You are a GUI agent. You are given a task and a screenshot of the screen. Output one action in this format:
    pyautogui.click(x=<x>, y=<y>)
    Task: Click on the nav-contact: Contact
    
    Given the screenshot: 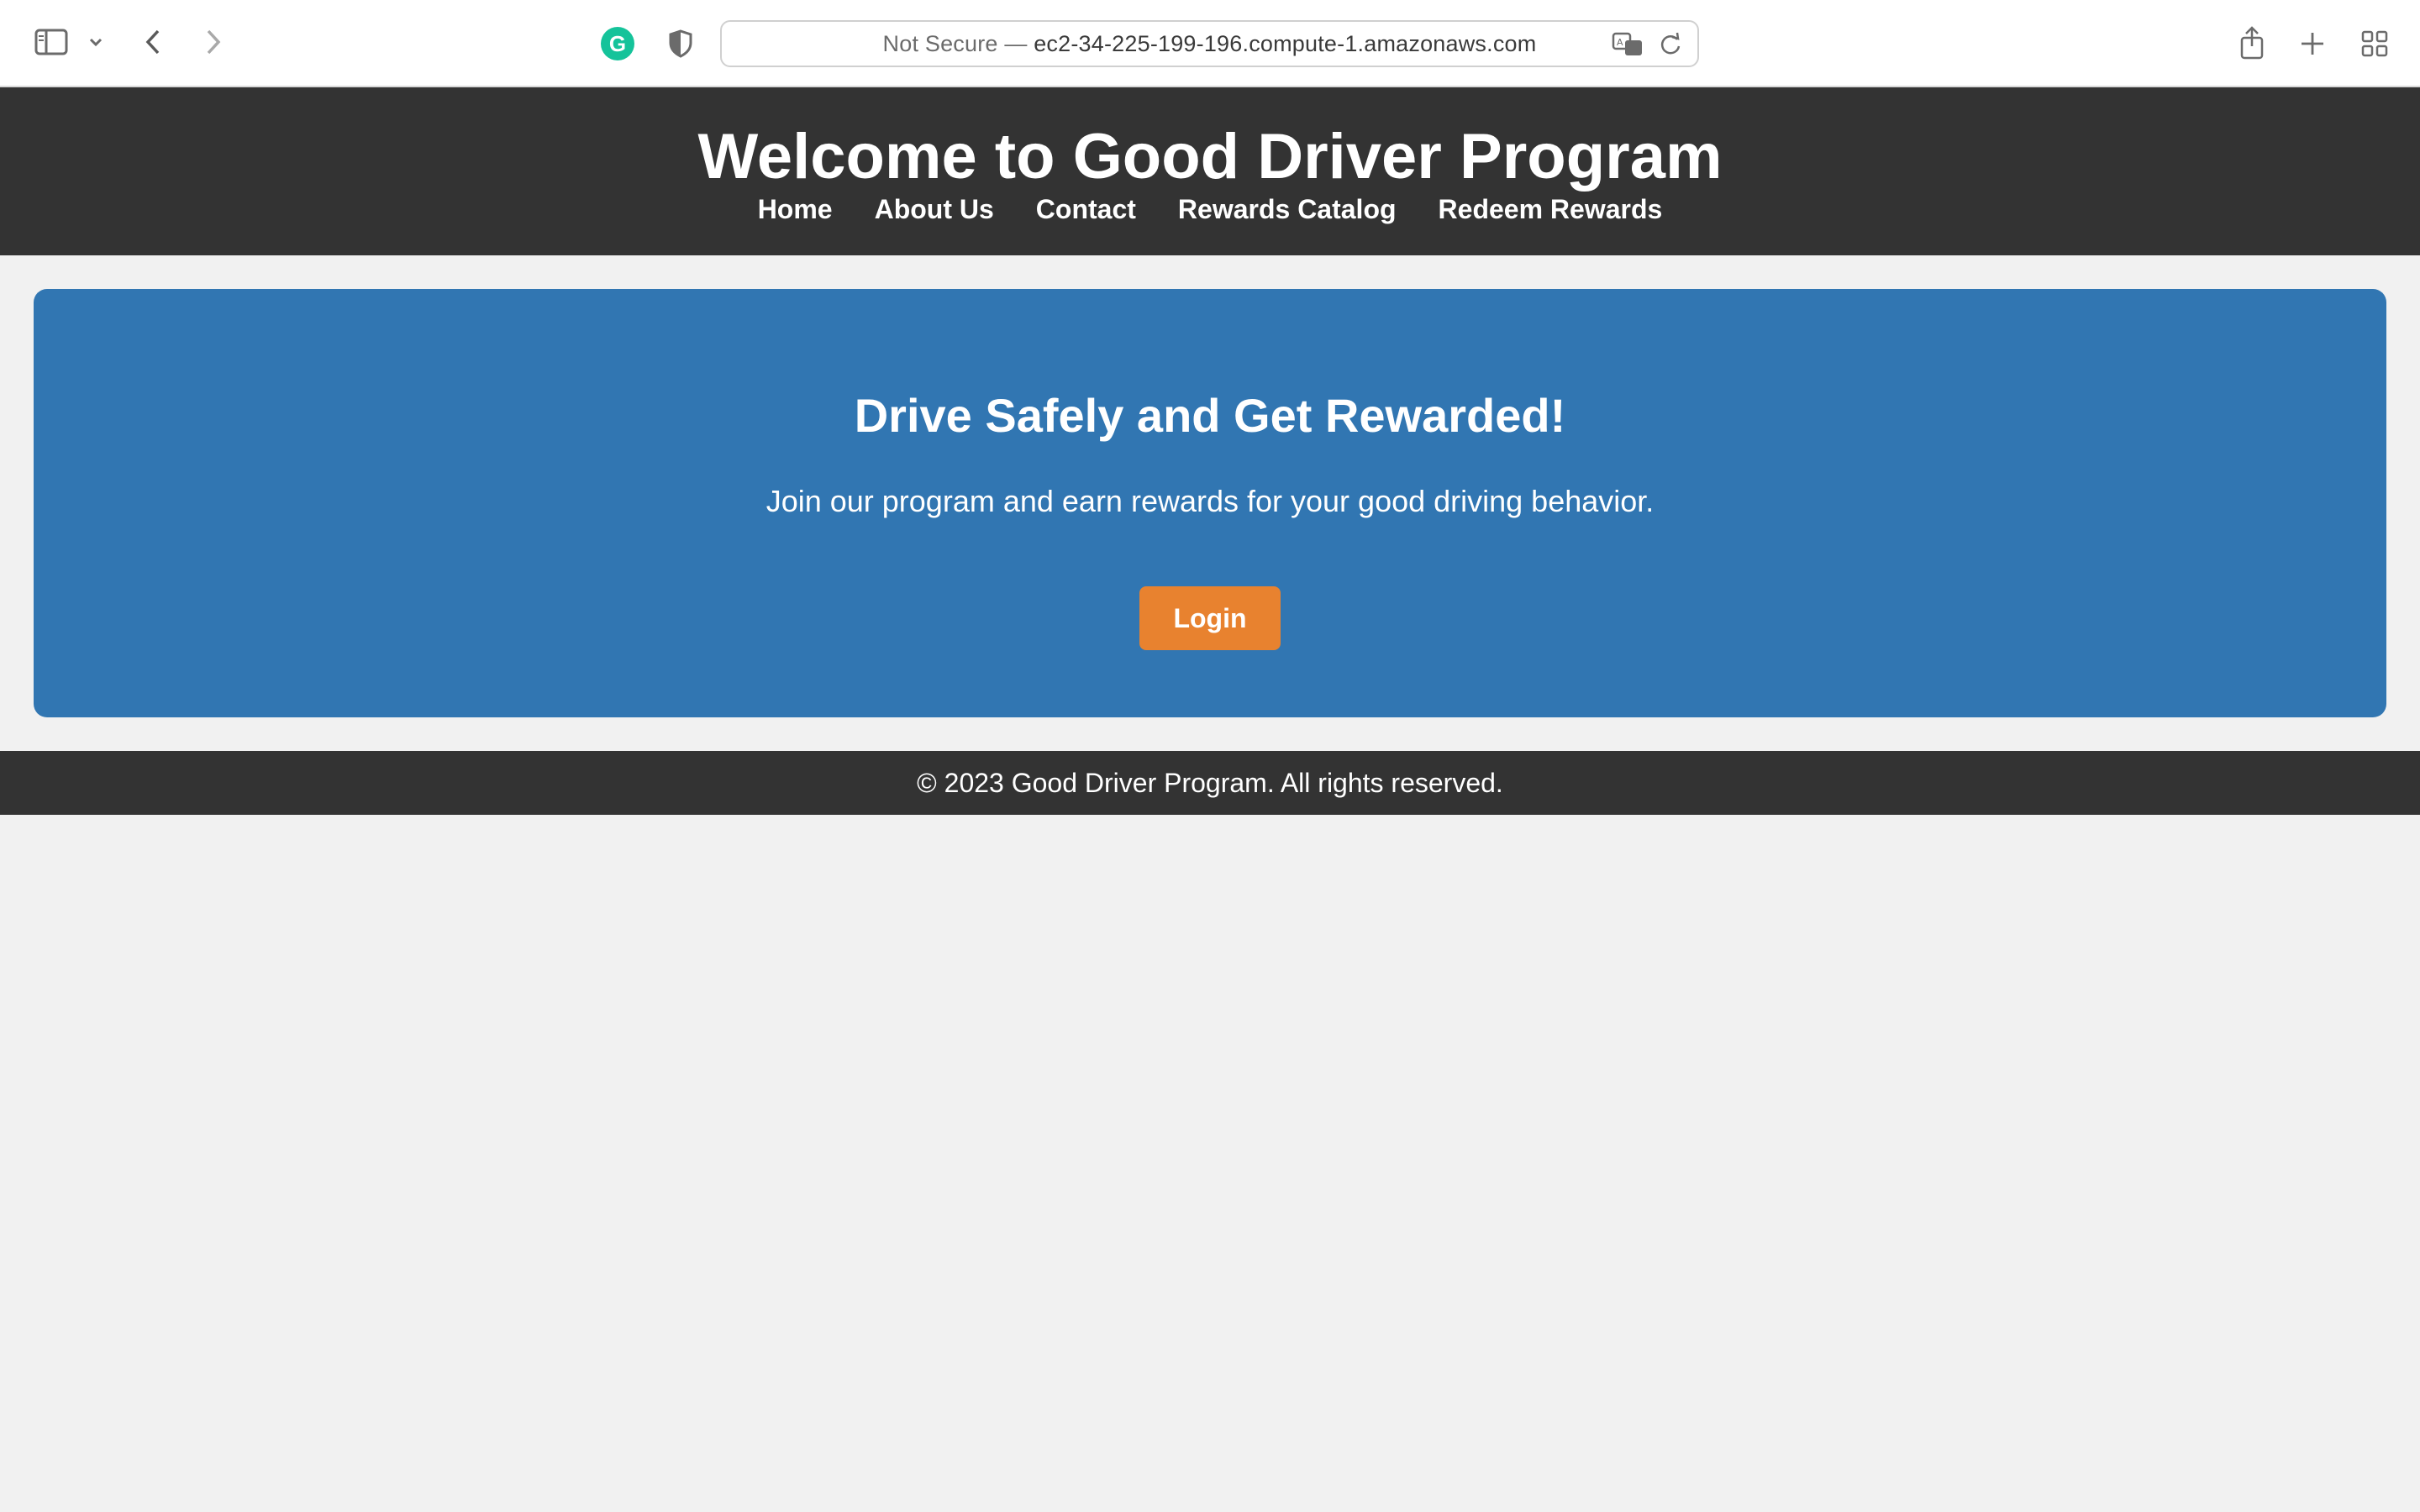 What is the action you would take?
    pyautogui.click(x=1086, y=209)
    